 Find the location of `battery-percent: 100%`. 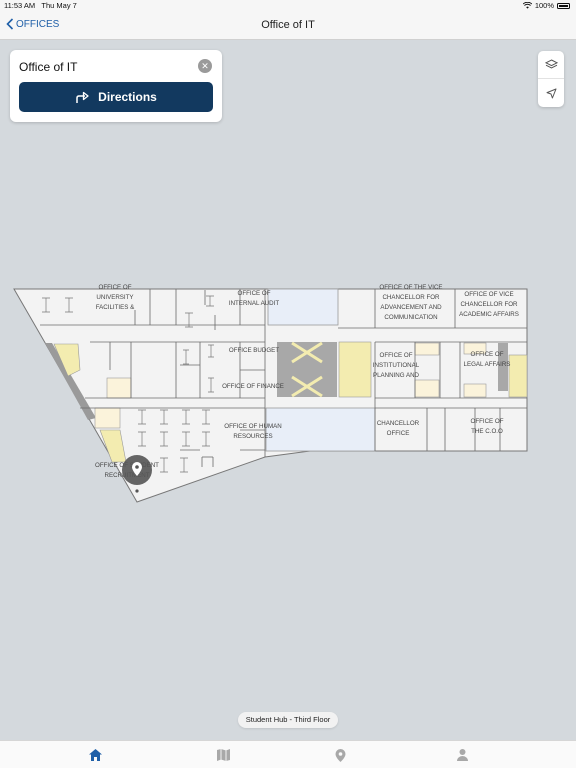

battery-percent: 100% is located at coordinates (544, 5).